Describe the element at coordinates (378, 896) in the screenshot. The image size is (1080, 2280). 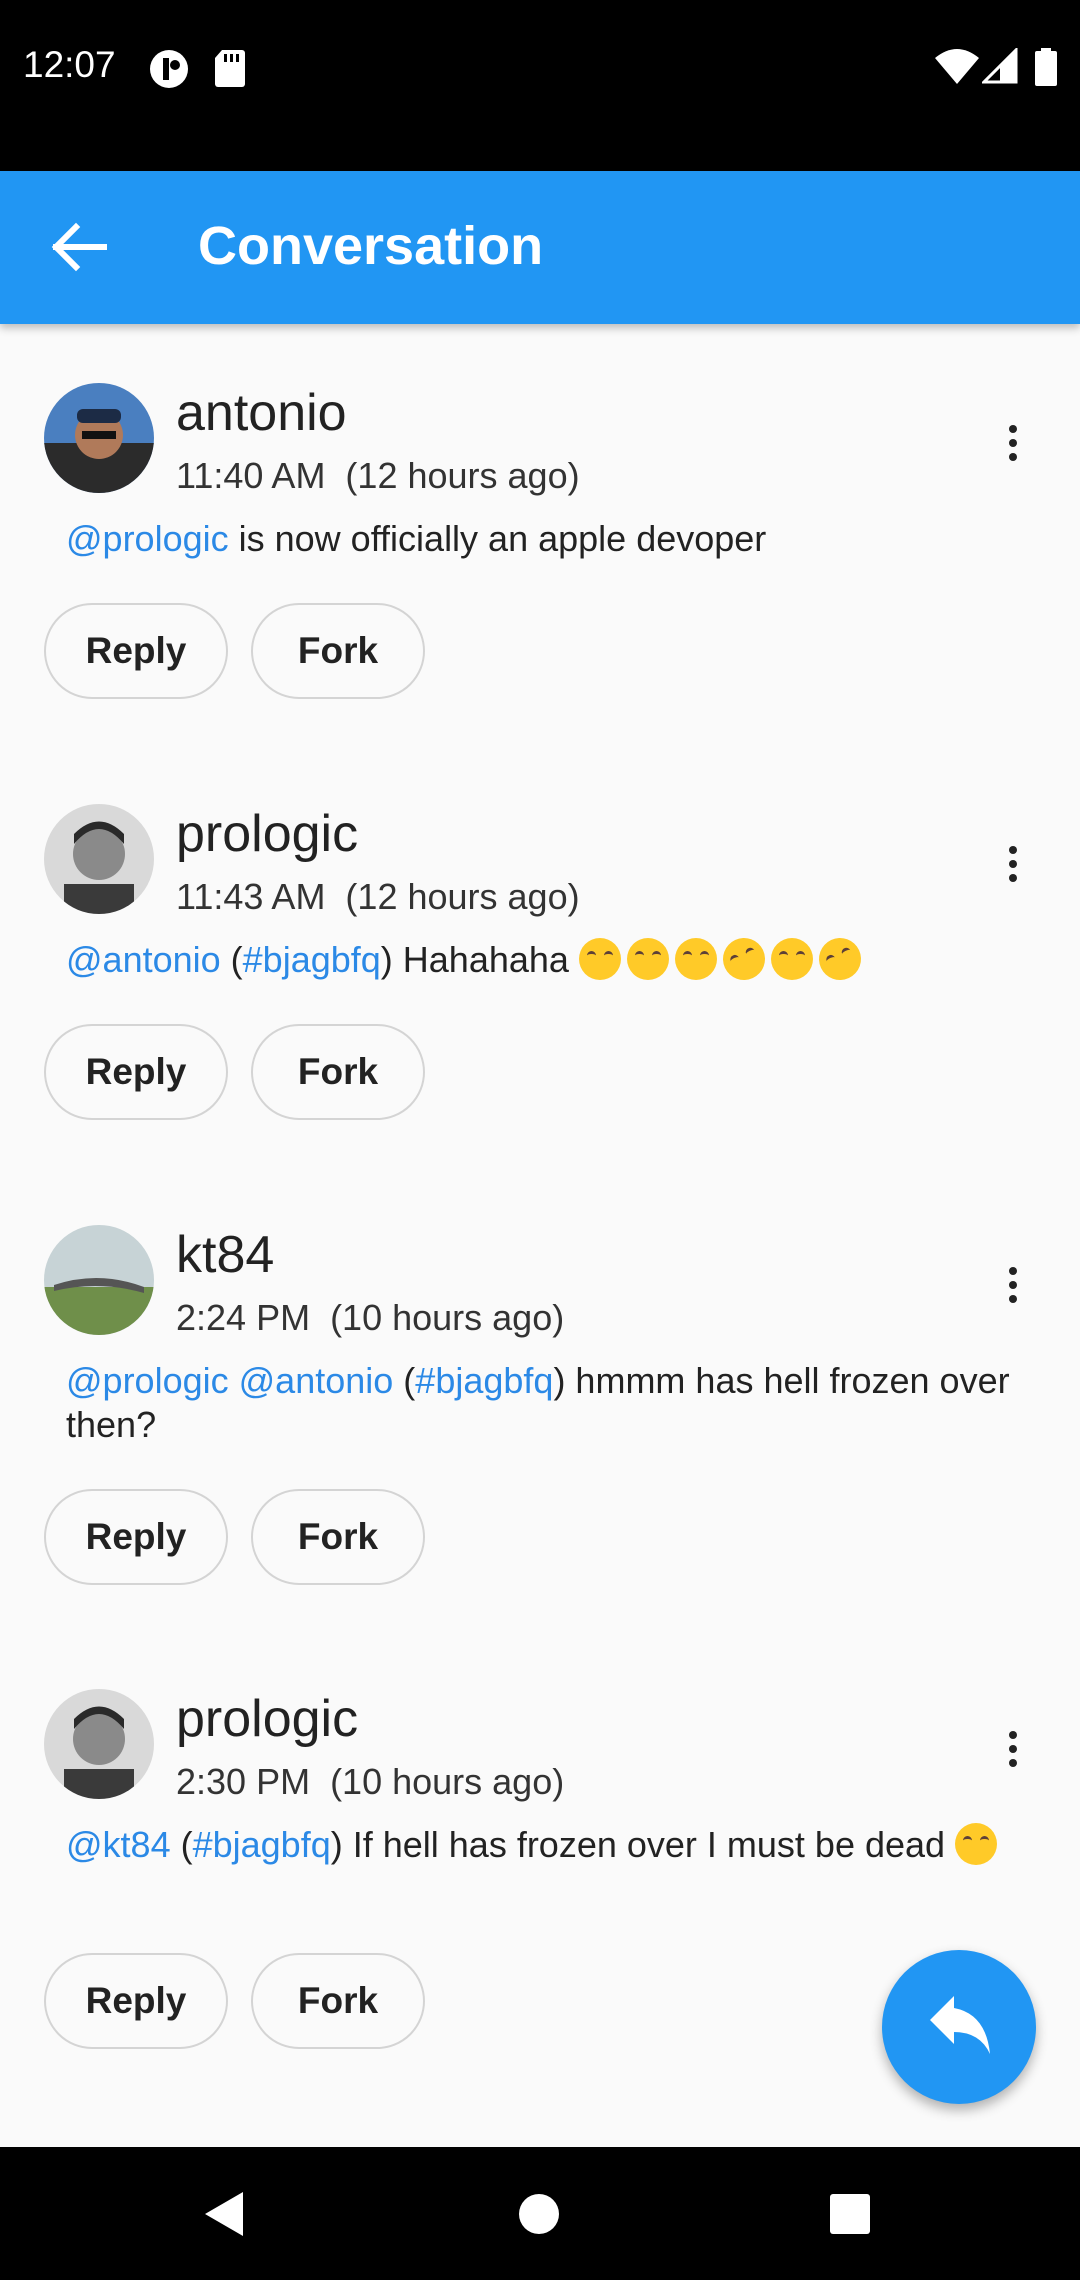
I see `post-time: 11:43 AM (12 hours ago)` at that location.